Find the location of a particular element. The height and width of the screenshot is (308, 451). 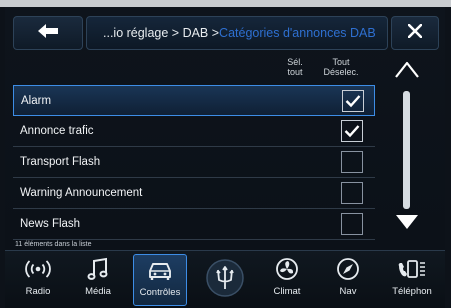

phone-icon is located at coordinates (412, 269).